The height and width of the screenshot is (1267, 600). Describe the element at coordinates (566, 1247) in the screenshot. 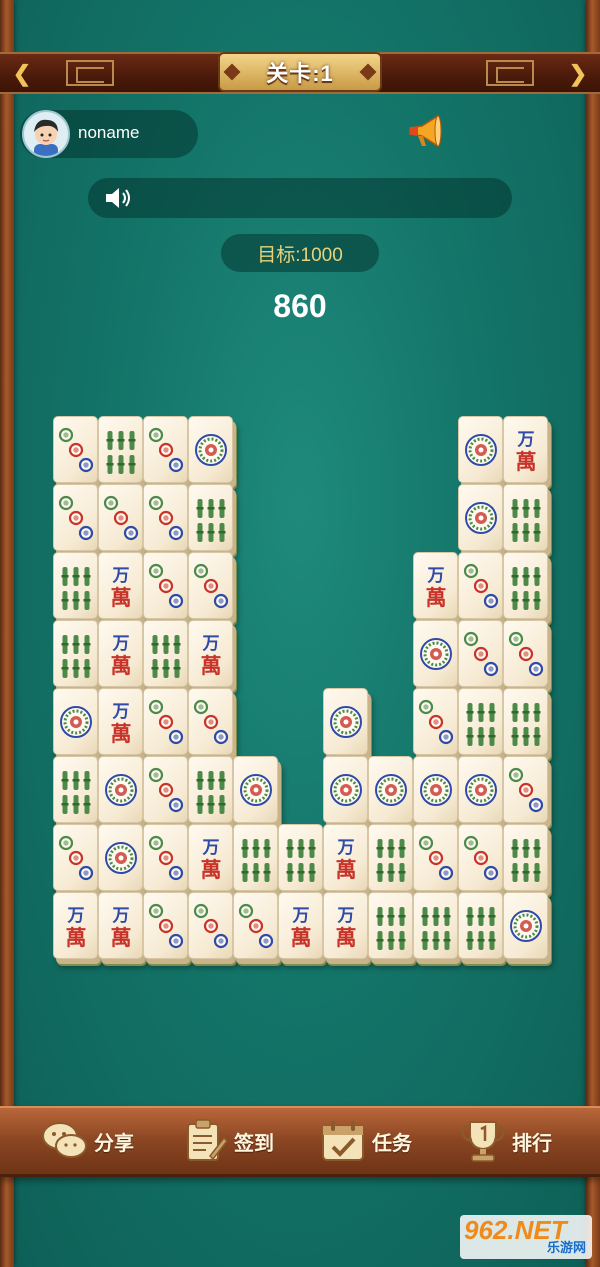

I see `watermark-subtitle: 乐游网` at that location.